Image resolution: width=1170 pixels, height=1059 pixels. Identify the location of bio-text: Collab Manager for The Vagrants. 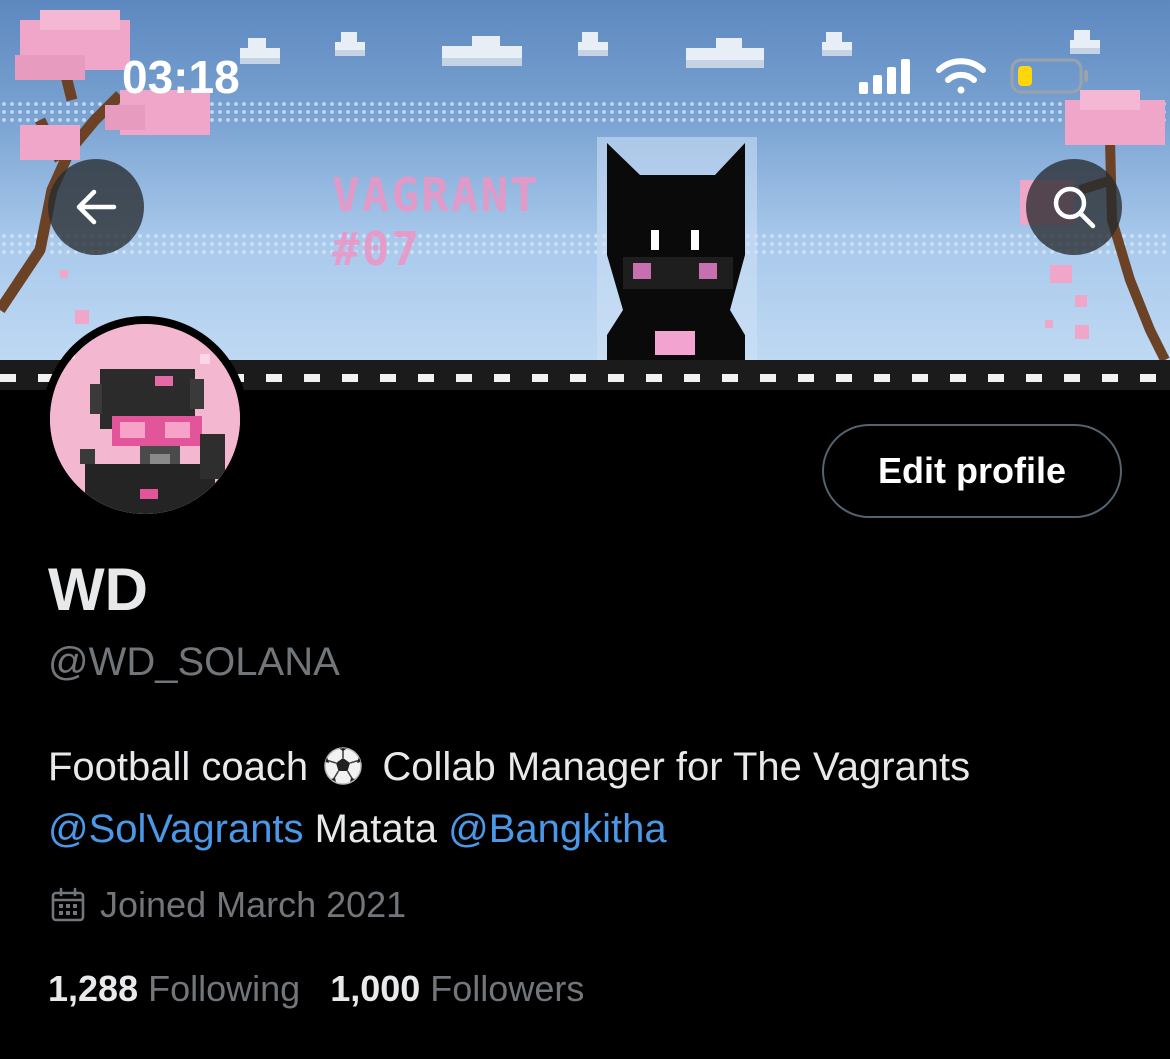
(676, 767).